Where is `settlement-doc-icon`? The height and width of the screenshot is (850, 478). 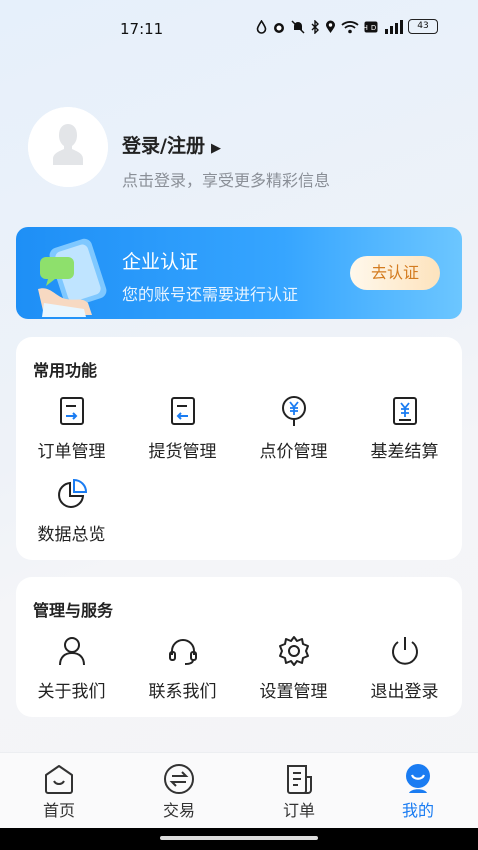
settlement-doc-icon is located at coordinates (404, 411).